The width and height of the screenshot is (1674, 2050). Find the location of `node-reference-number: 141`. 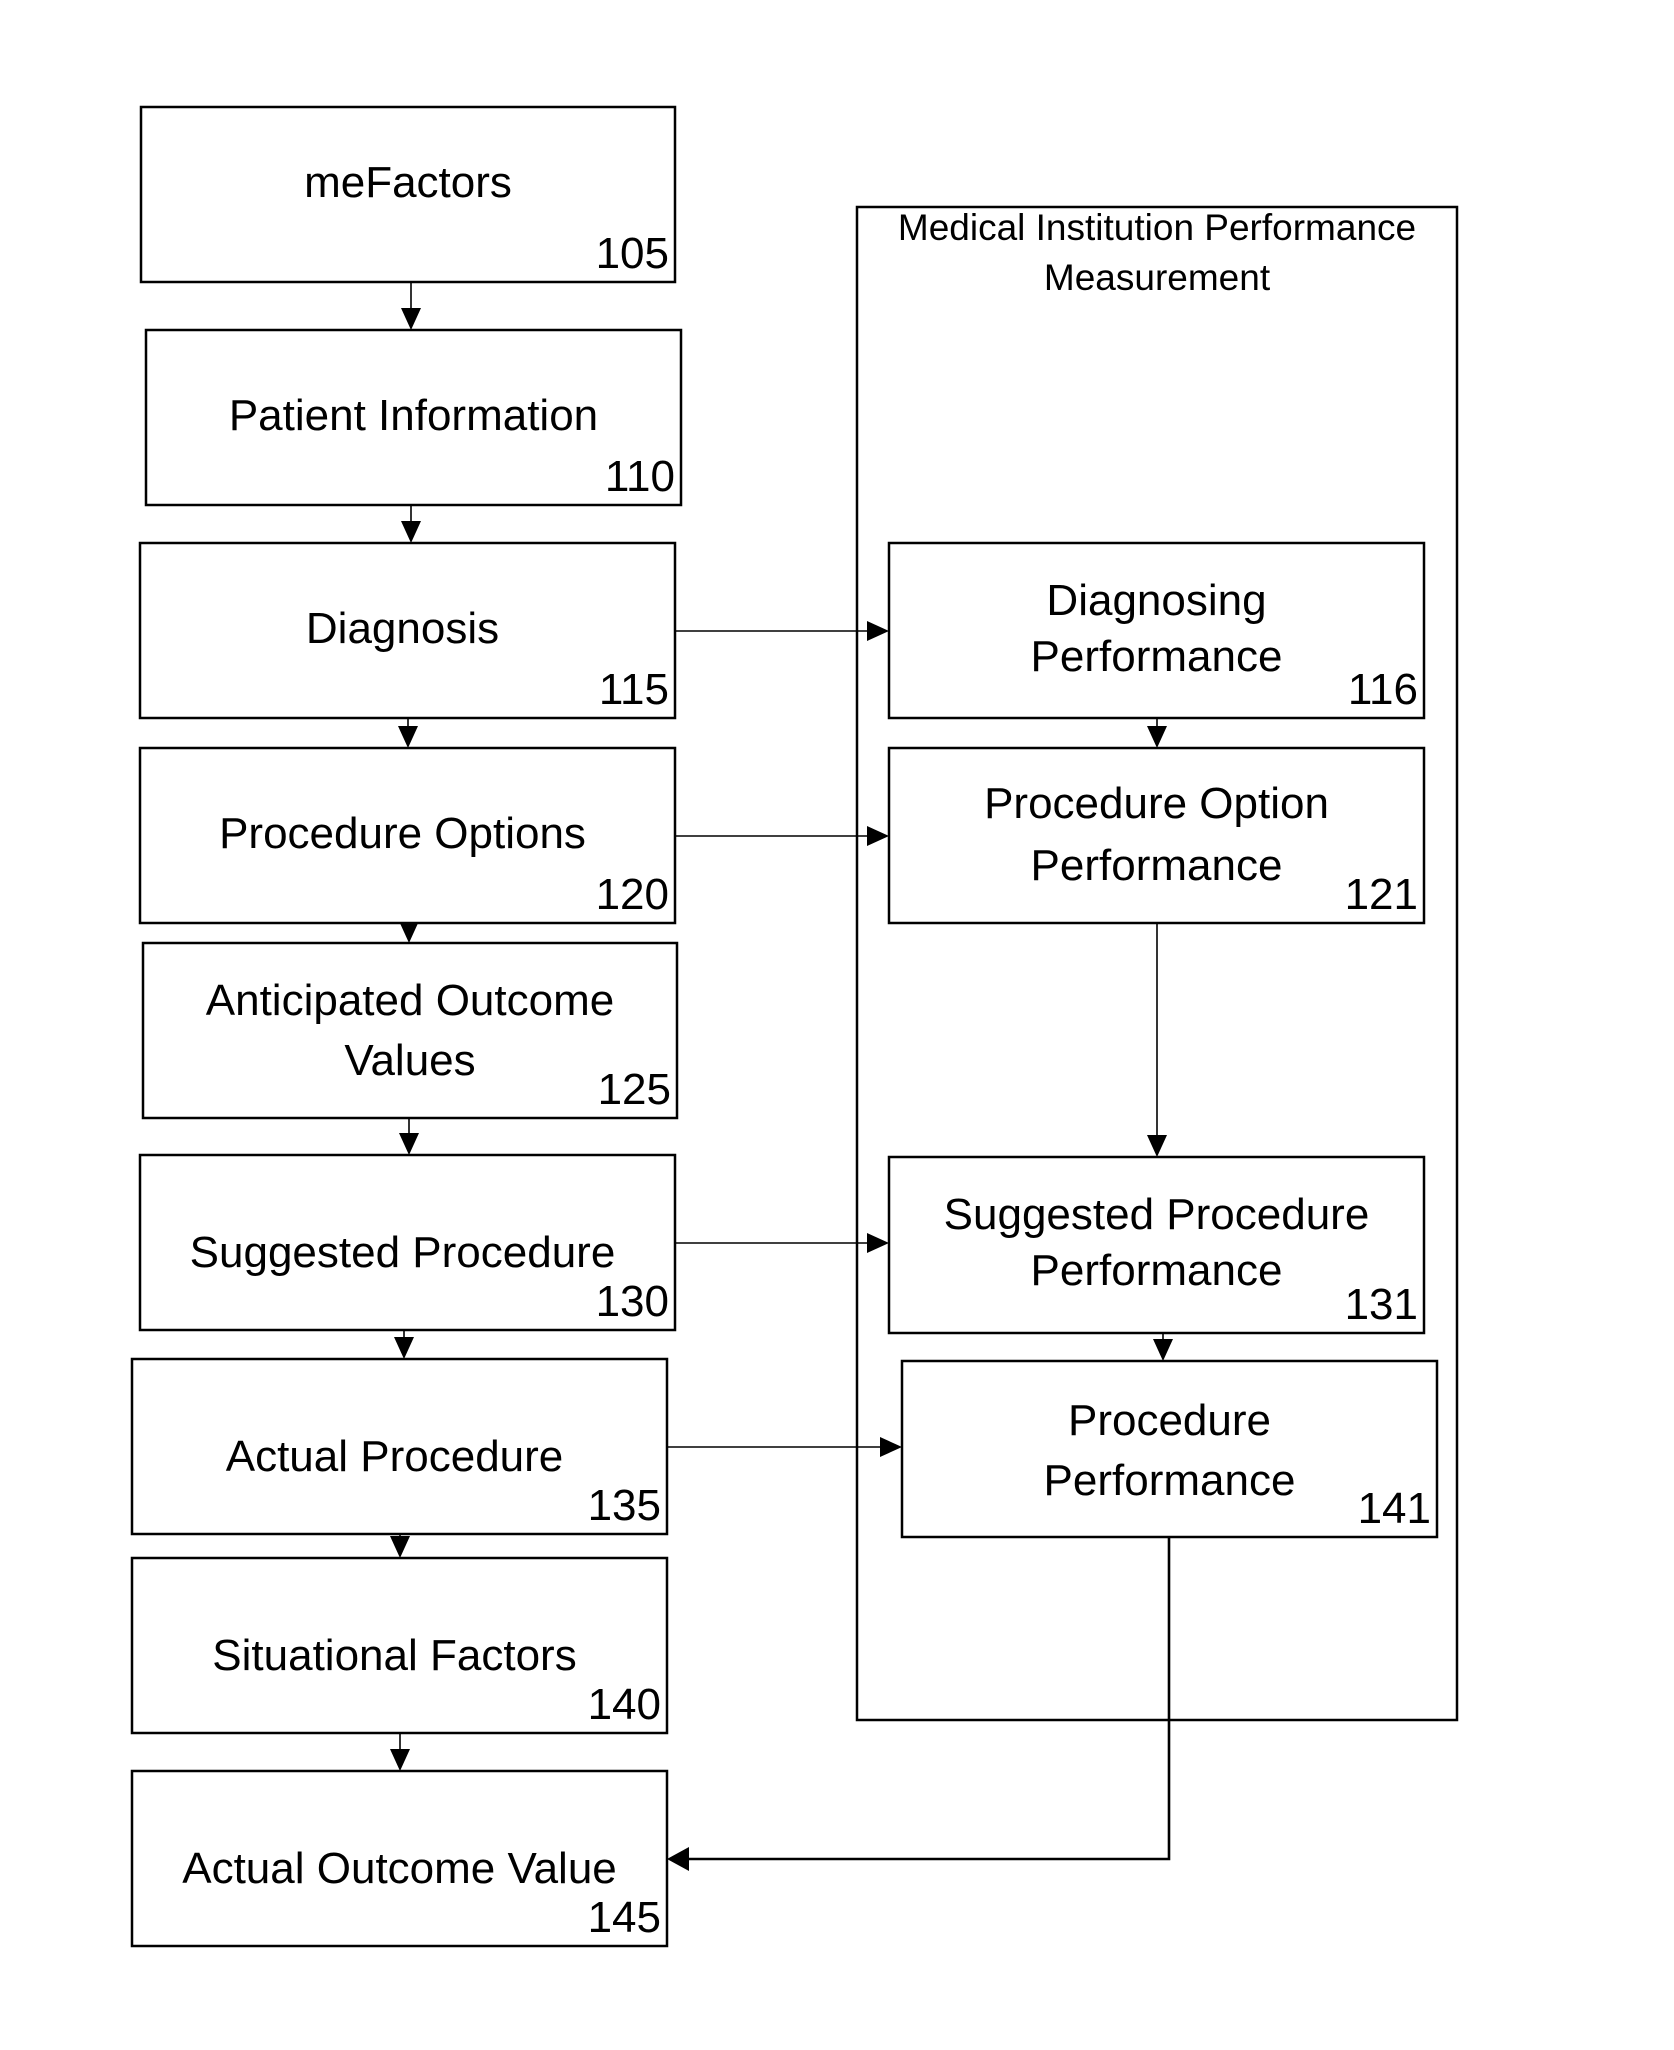

node-reference-number: 141 is located at coordinates (1394, 1508).